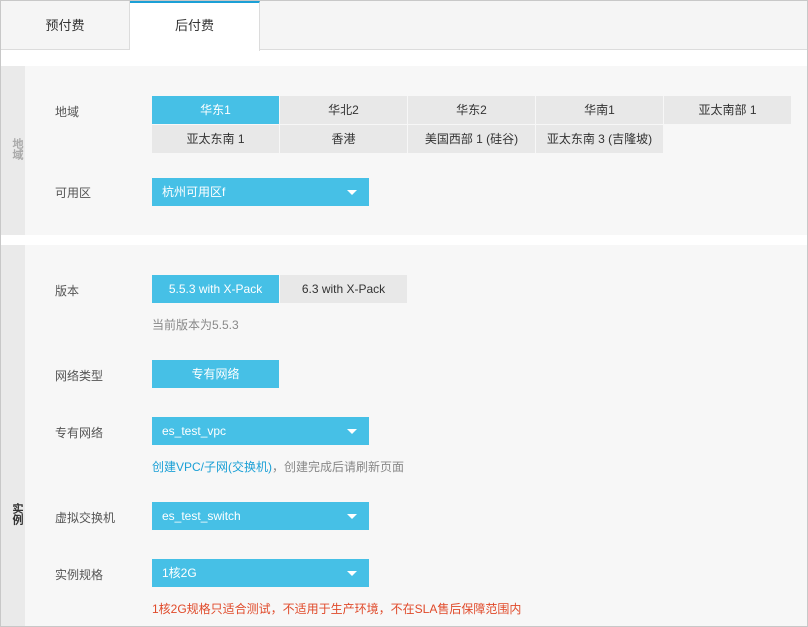  What do you see at coordinates (194, 192) in the screenshot?
I see `zone-select-value: 杭州可用区f` at bounding box center [194, 192].